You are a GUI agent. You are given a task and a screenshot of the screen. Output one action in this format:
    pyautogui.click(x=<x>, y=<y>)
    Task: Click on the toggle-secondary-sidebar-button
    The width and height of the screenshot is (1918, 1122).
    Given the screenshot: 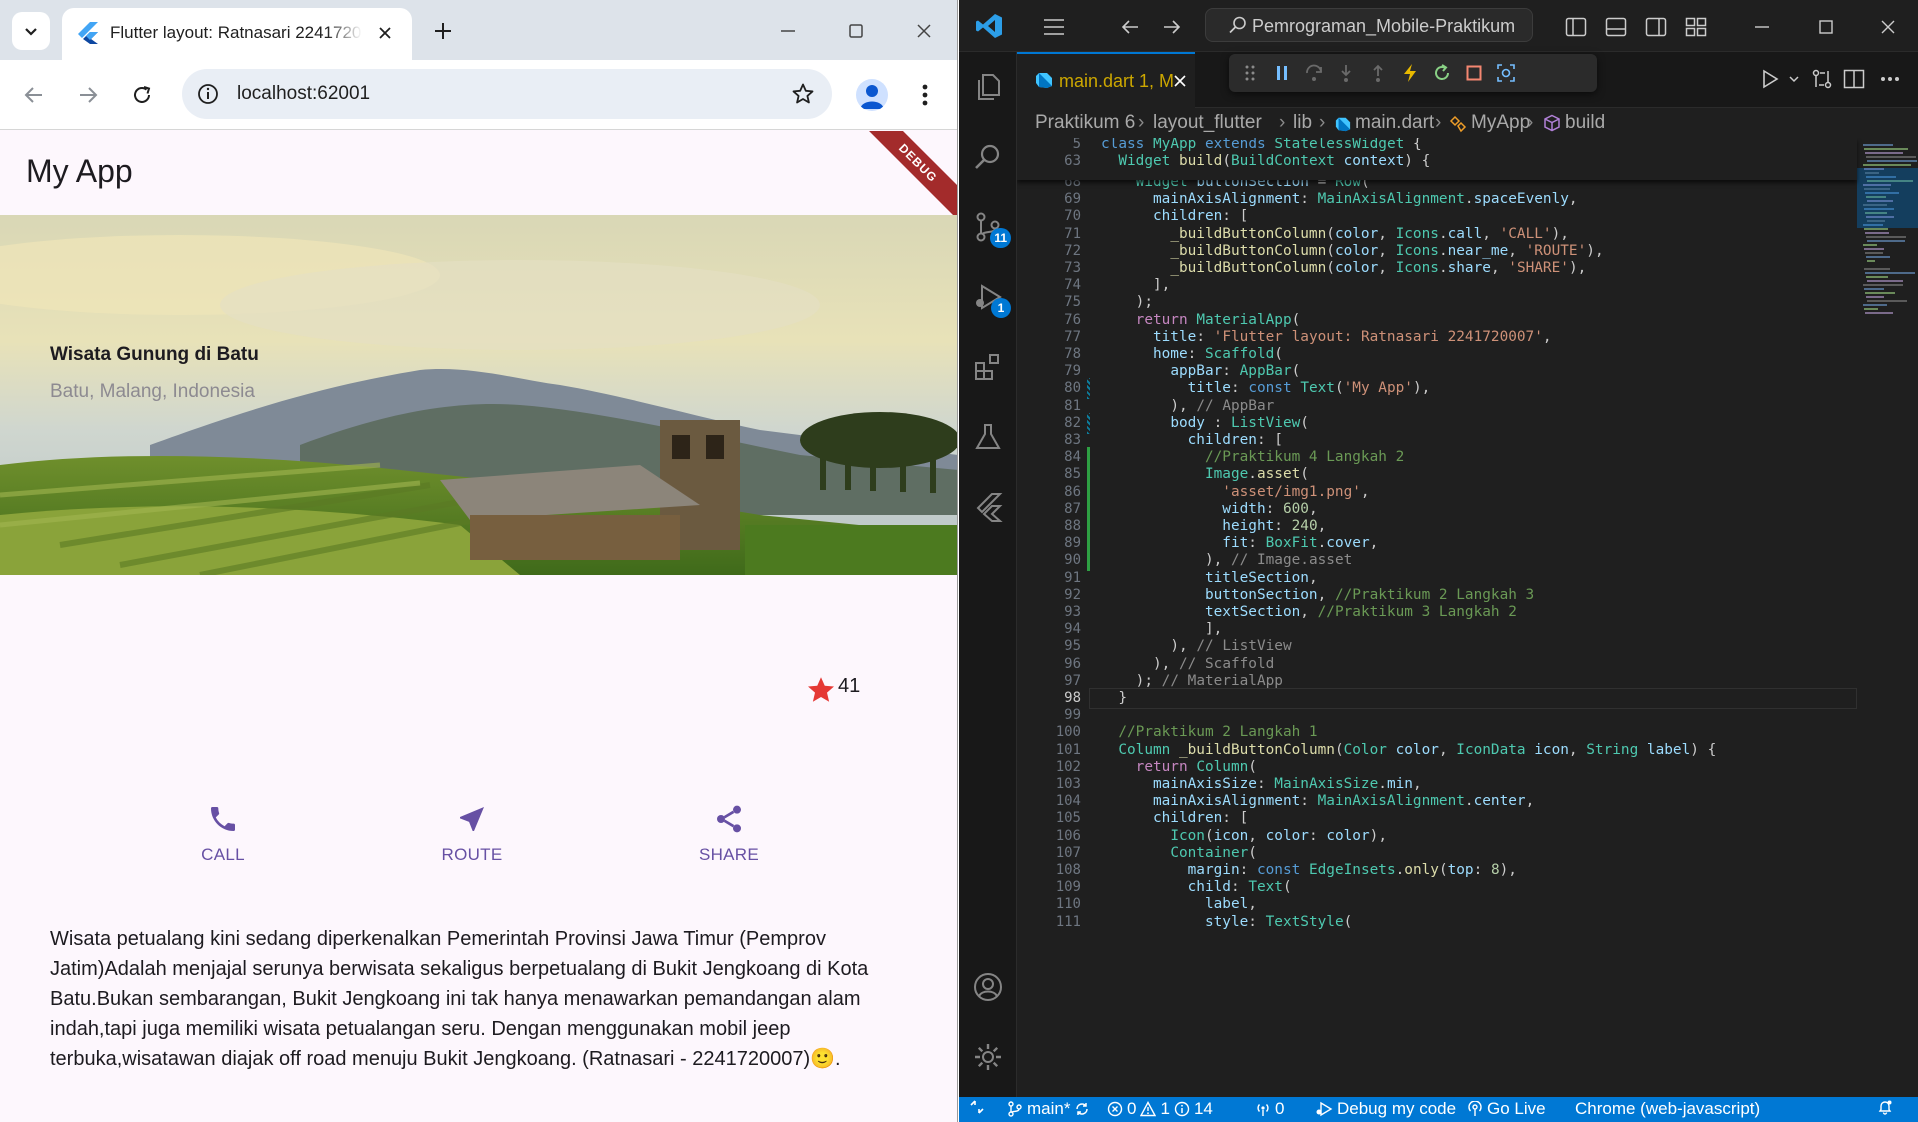 What is the action you would take?
    pyautogui.click(x=1656, y=27)
    